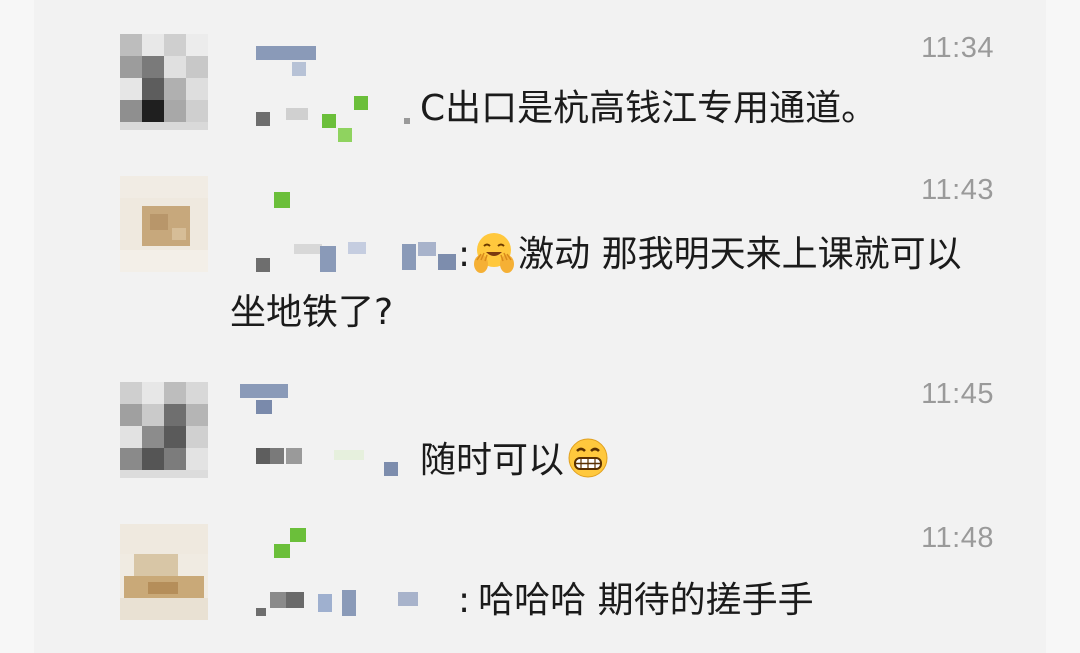  Describe the element at coordinates (588, 458) in the screenshot. I see `grinning-face-icon` at that location.